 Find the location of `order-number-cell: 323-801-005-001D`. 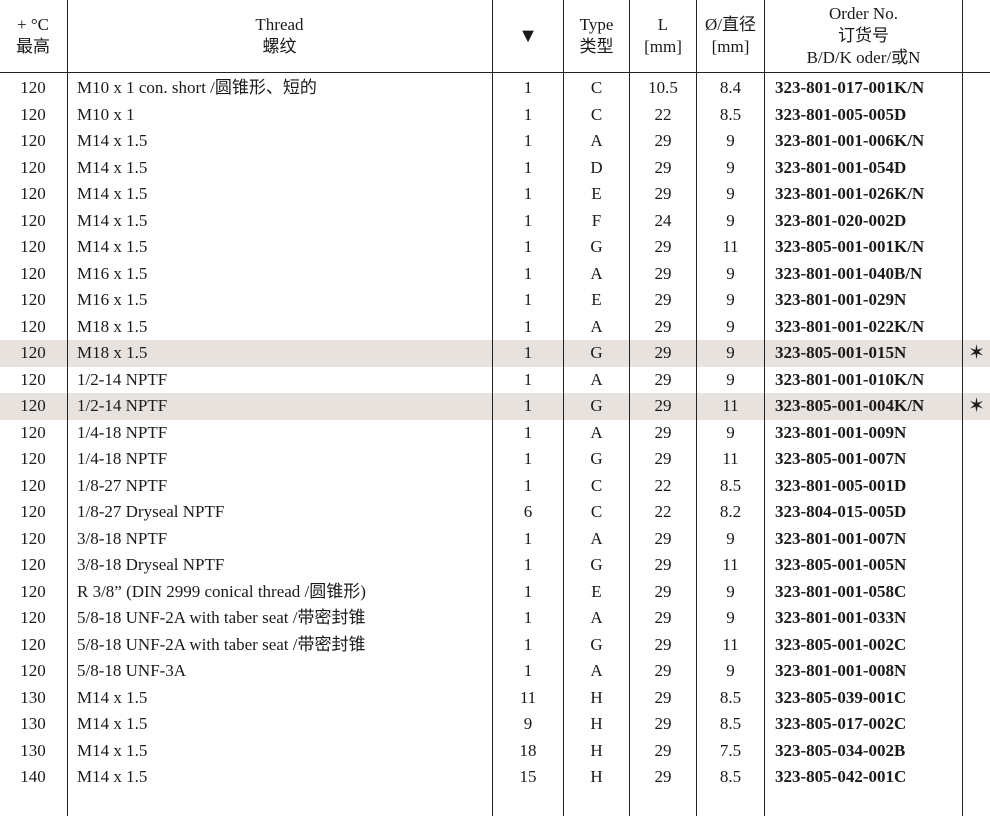

order-number-cell: 323-801-005-001D is located at coordinates (841, 485).